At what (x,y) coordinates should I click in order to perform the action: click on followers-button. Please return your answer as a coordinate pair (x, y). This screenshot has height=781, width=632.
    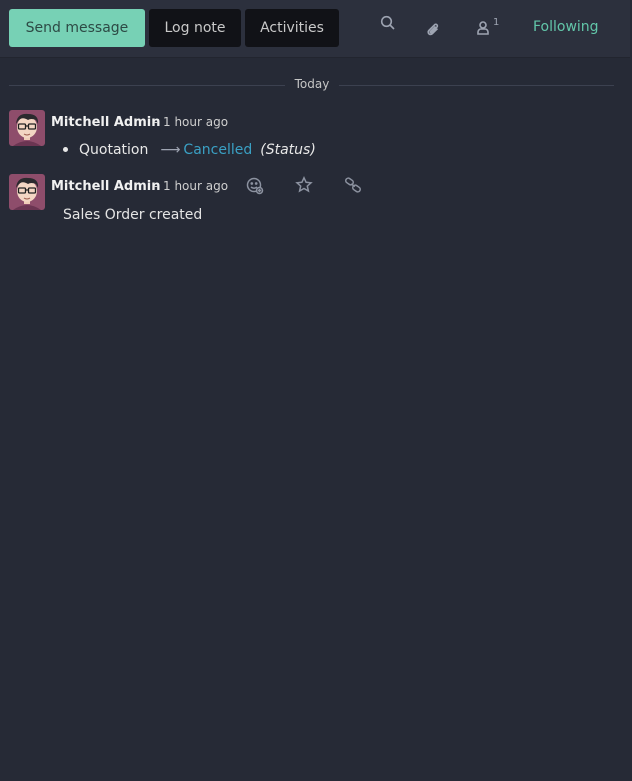
    Looking at the image, I should click on (483, 30).